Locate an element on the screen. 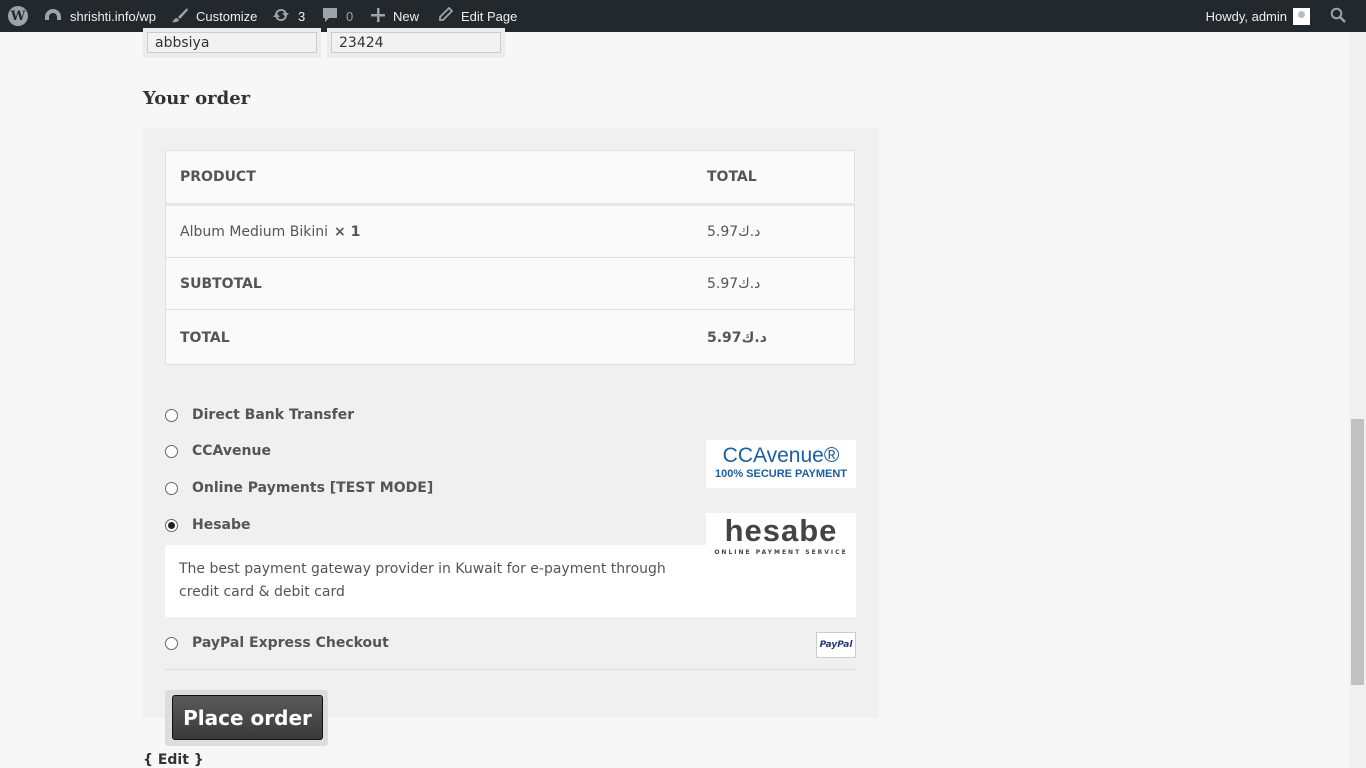 The width and height of the screenshot is (1366, 768). ccavenue-logo-subtext: 100% SECURE PAYMENT is located at coordinates (781, 474).